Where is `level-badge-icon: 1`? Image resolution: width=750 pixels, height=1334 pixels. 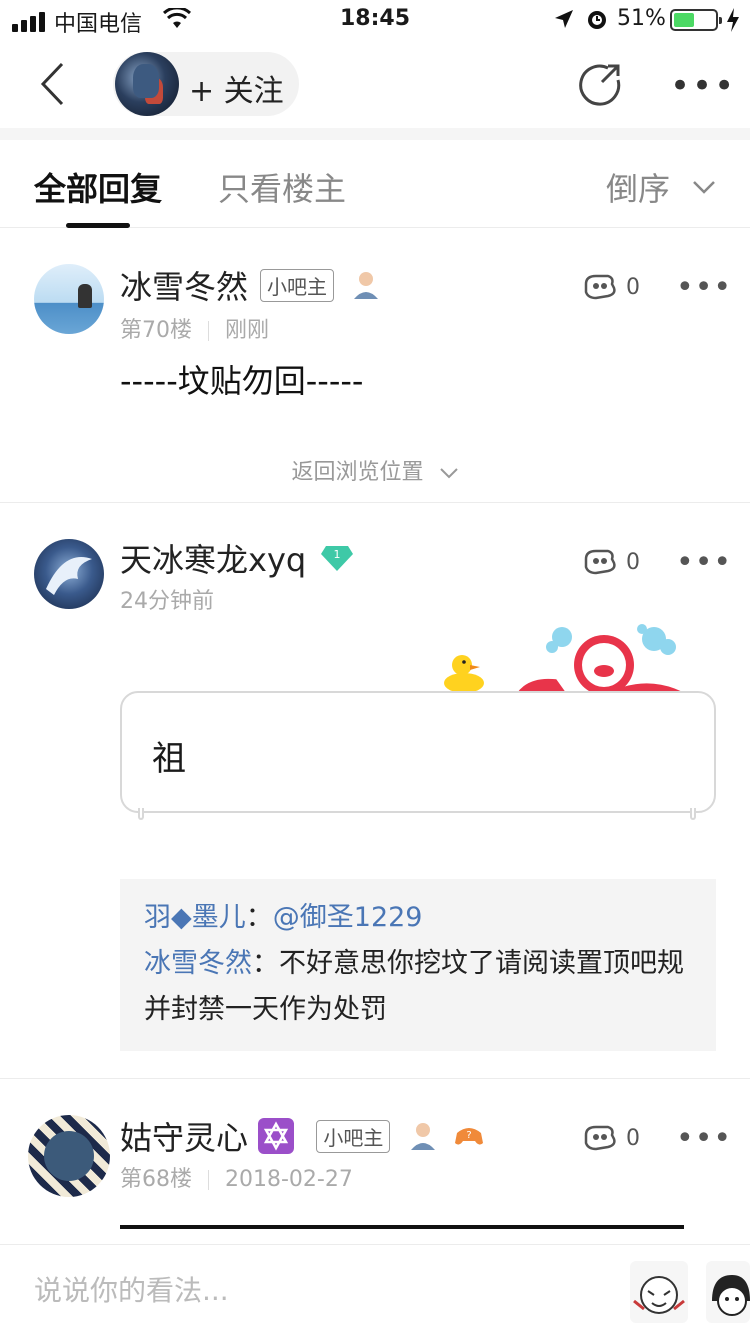 level-badge-icon: 1 is located at coordinates (337, 558).